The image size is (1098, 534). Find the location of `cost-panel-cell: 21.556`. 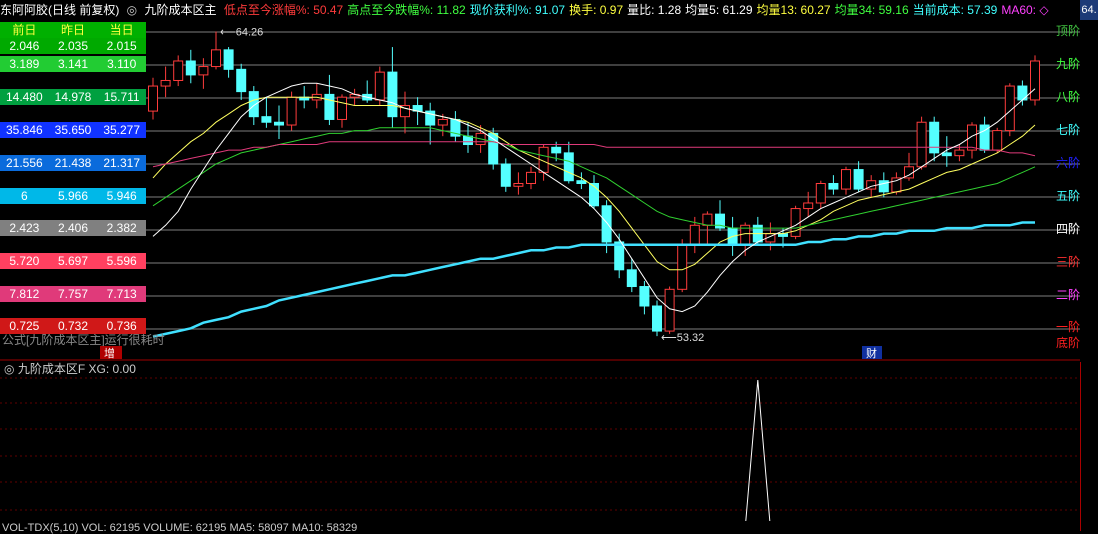

cost-panel-cell: 21.556 is located at coordinates (24, 163).